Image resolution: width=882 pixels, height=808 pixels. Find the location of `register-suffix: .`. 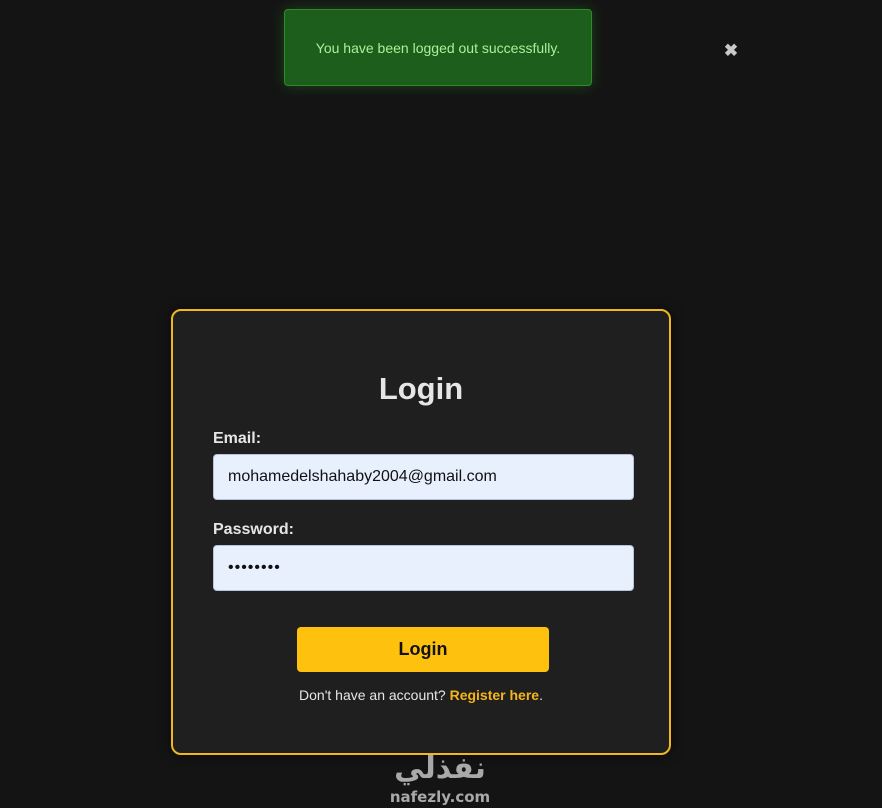

register-suffix: . is located at coordinates (541, 695).